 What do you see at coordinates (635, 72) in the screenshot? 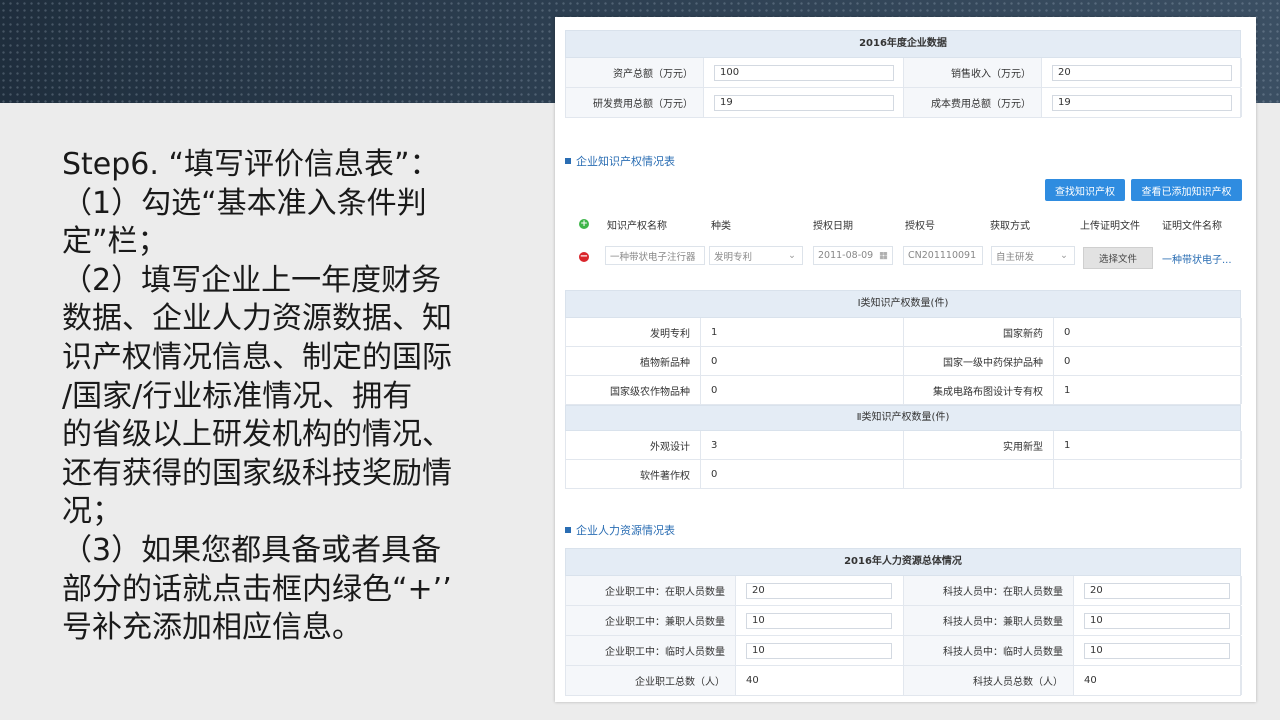
I see `field-label: 资产总额（万元）` at bounding box center [635, 72].